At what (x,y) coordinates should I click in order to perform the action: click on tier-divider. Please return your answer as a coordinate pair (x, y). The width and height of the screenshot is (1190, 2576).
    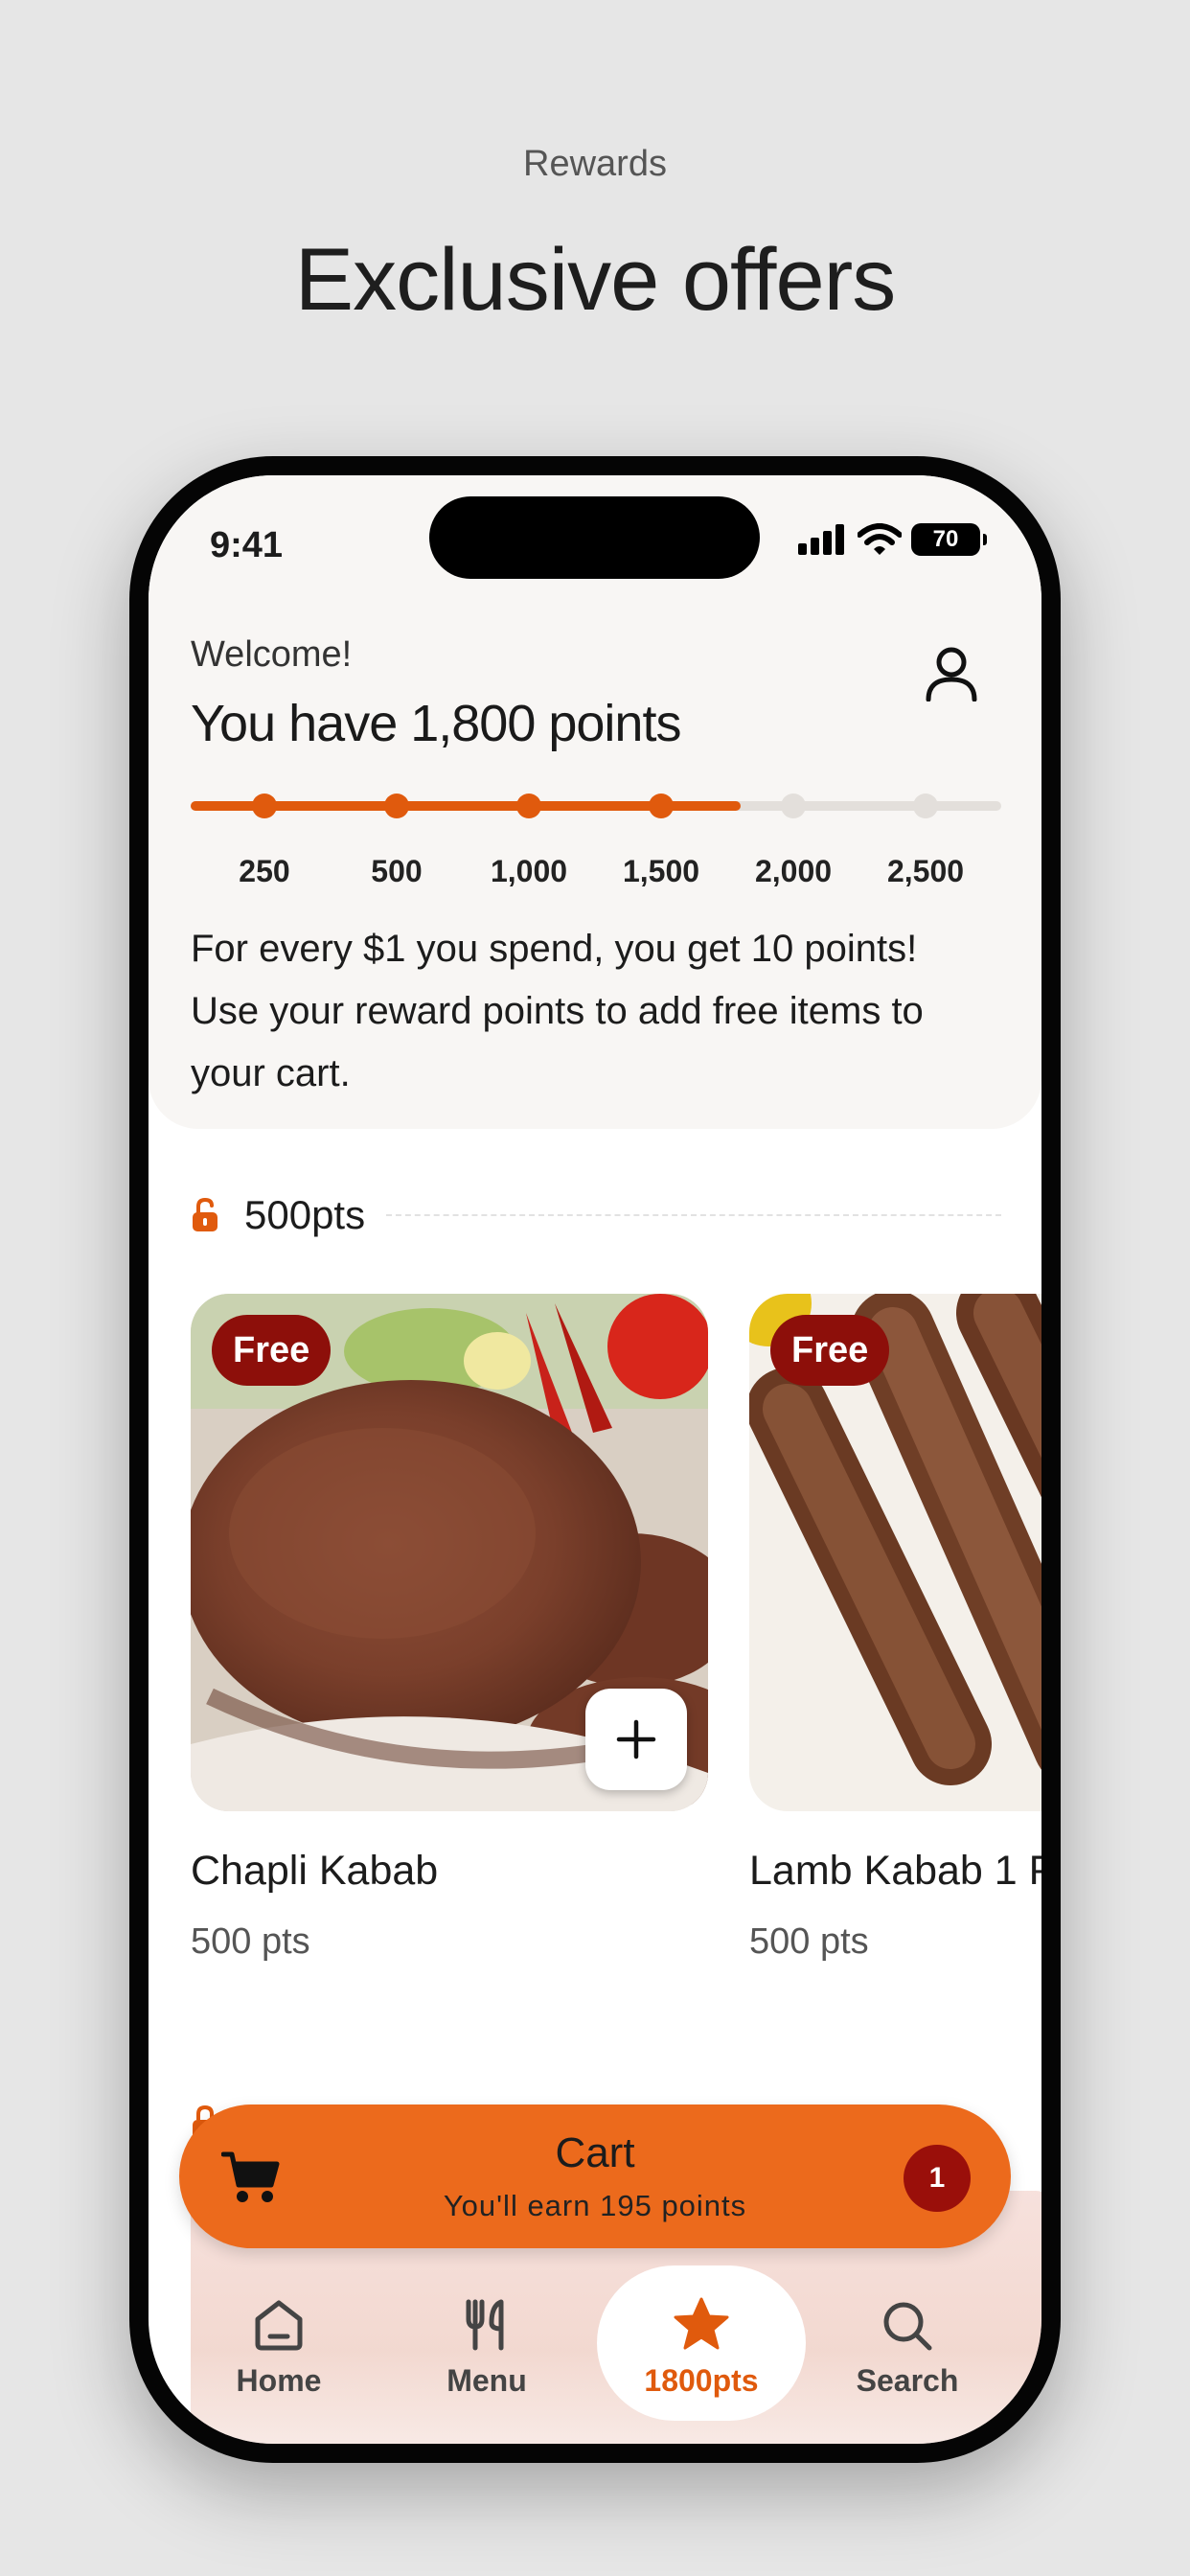
    Looking at the image, I should click on (694, 1215).